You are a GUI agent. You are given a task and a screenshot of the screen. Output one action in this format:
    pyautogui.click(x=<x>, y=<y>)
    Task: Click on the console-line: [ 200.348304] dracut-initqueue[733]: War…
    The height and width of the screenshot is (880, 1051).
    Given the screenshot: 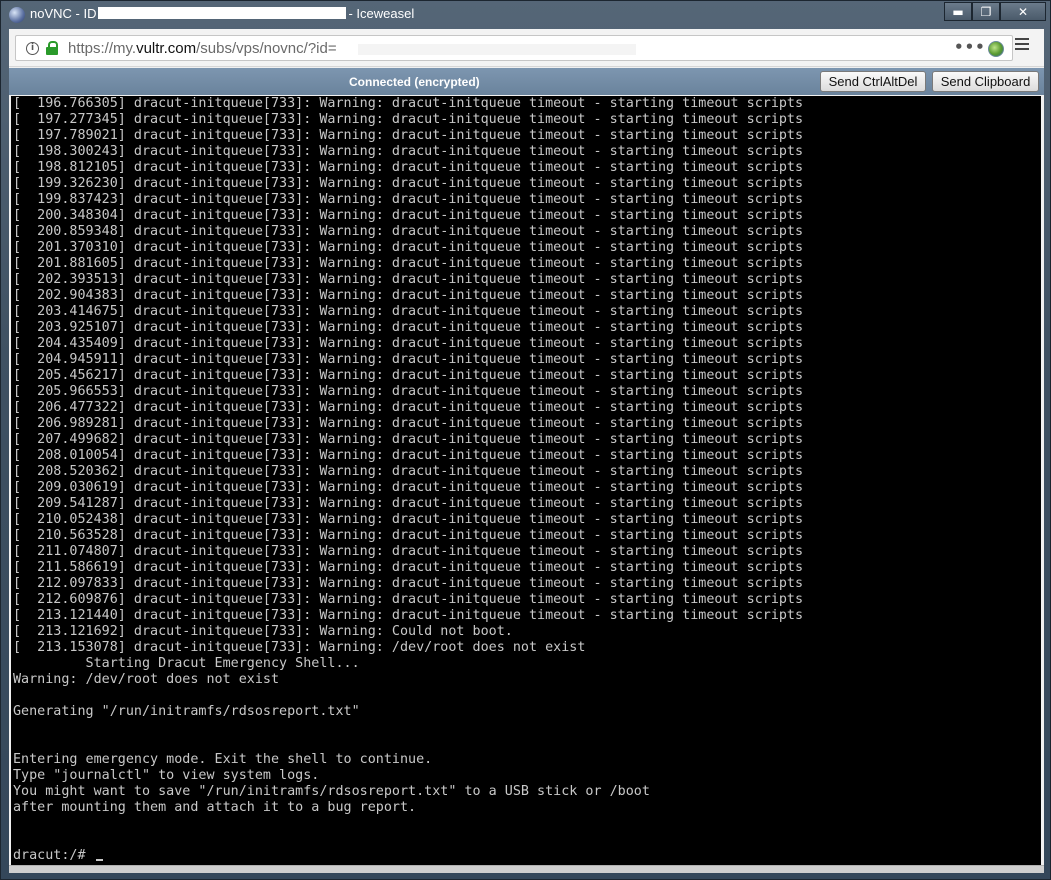 What is the action you would take?
    pyautogui.click(x=408, y=215)
    